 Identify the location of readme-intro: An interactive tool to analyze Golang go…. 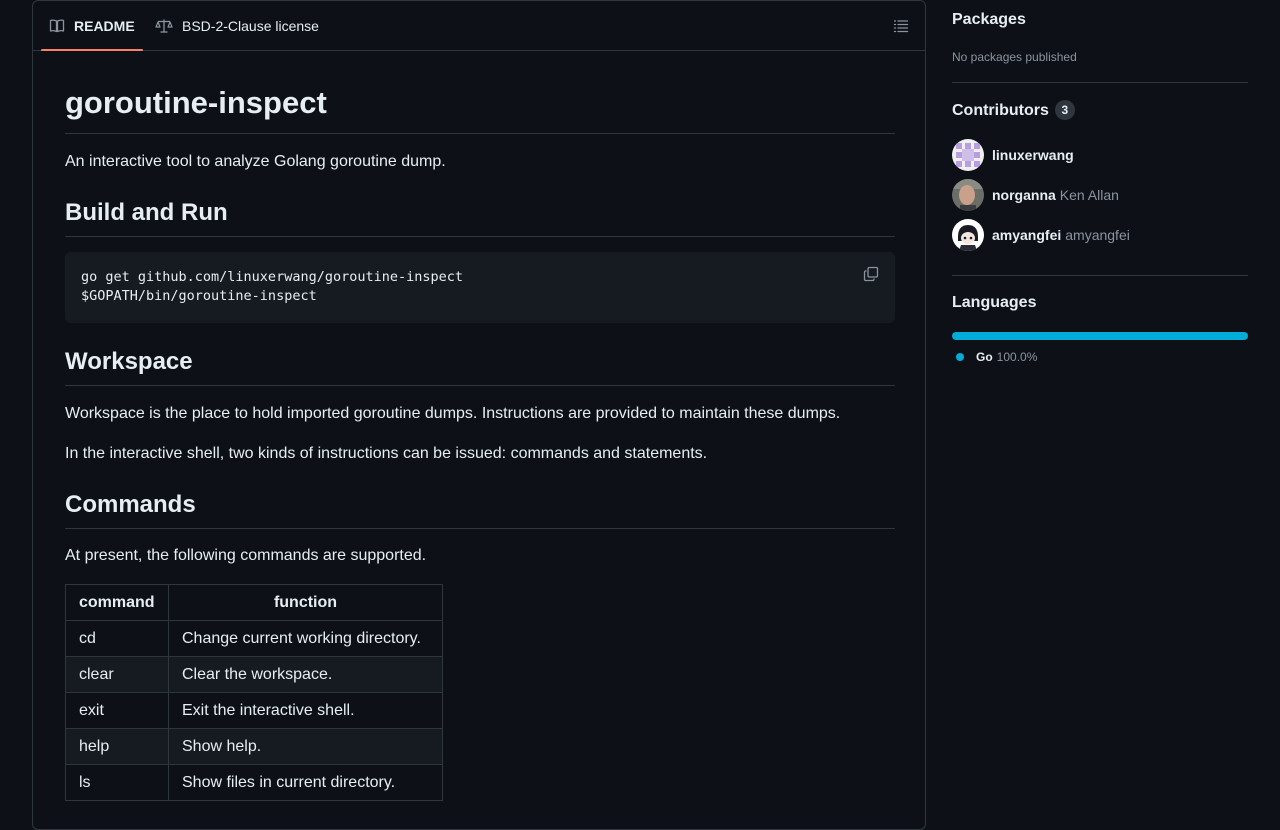
(255, 161).